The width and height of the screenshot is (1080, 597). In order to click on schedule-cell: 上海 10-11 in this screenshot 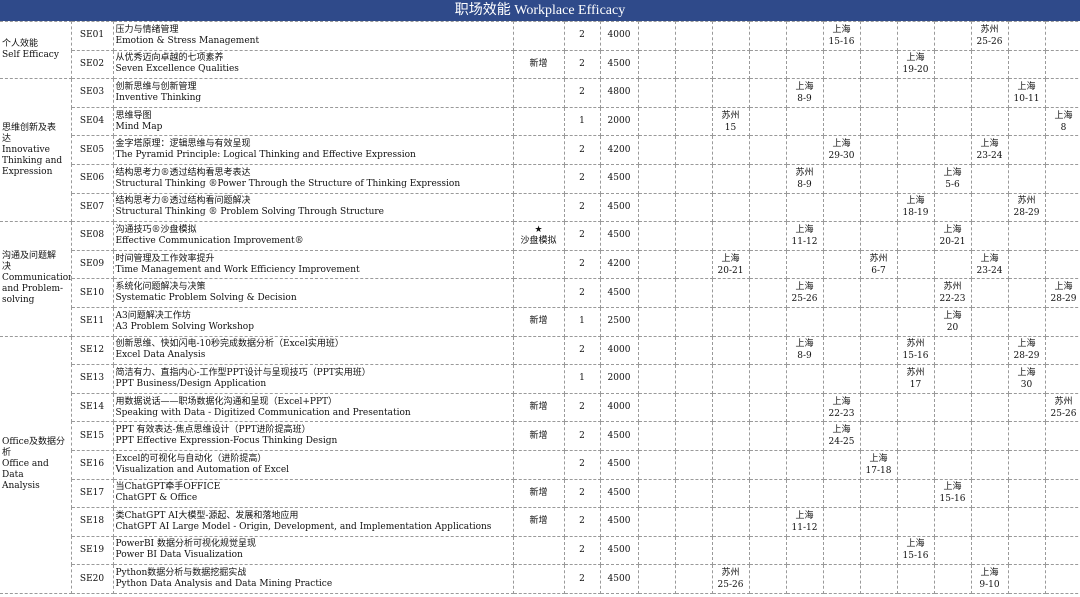, I will do `click(1026, 93)`.